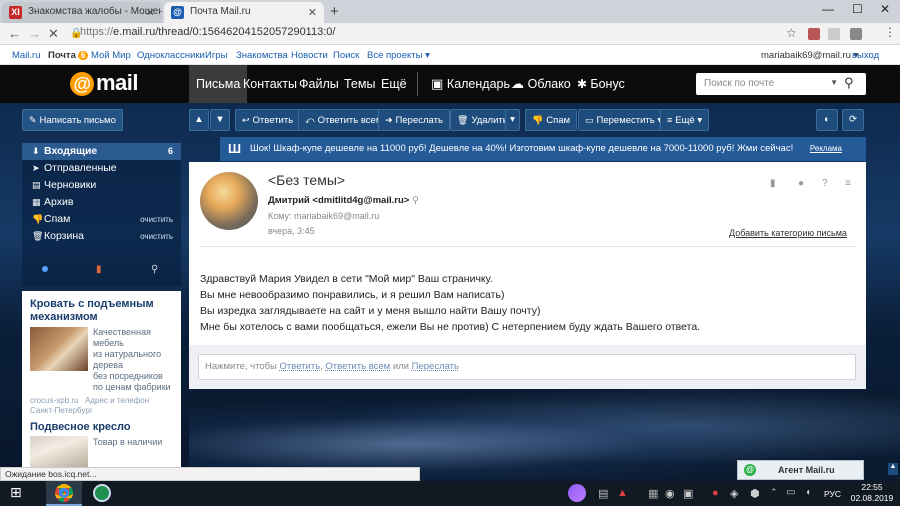 The image size is (900, 506). What do you see at coordinates (14, 33) in the screenshot?
I see `back-icon: ←` at bounding box center [14, 33].